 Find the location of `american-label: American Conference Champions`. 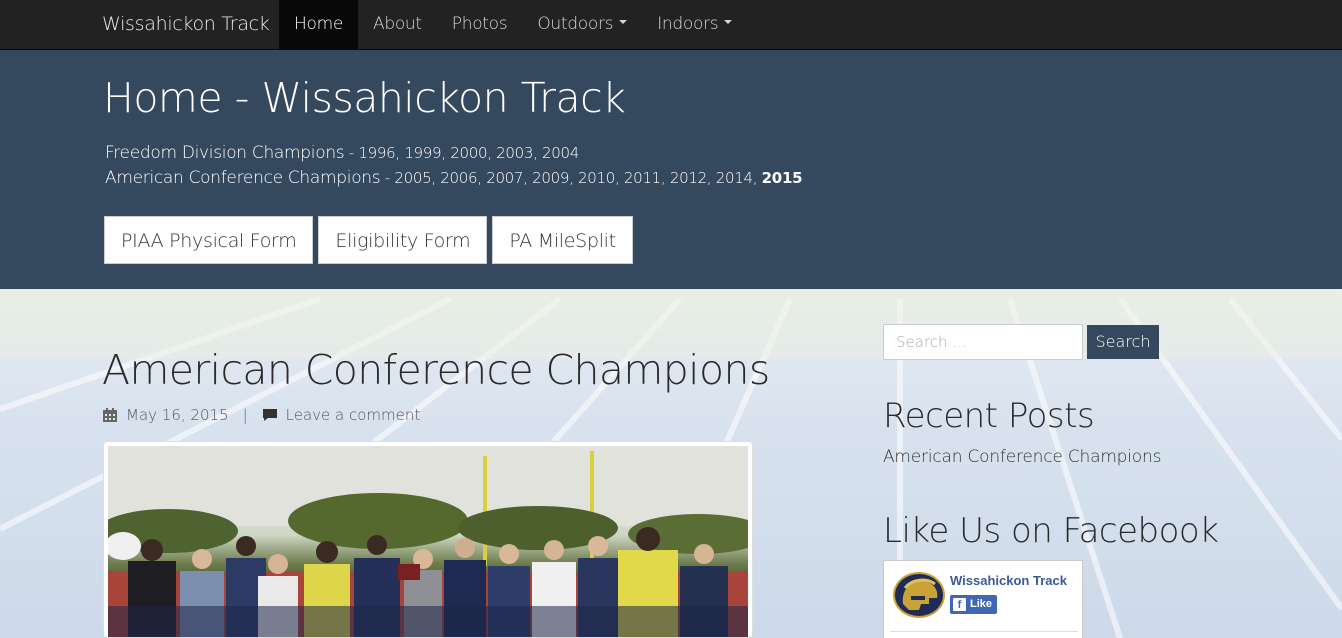

american-label: American Conference Champions is located at coordinates (243, 178).